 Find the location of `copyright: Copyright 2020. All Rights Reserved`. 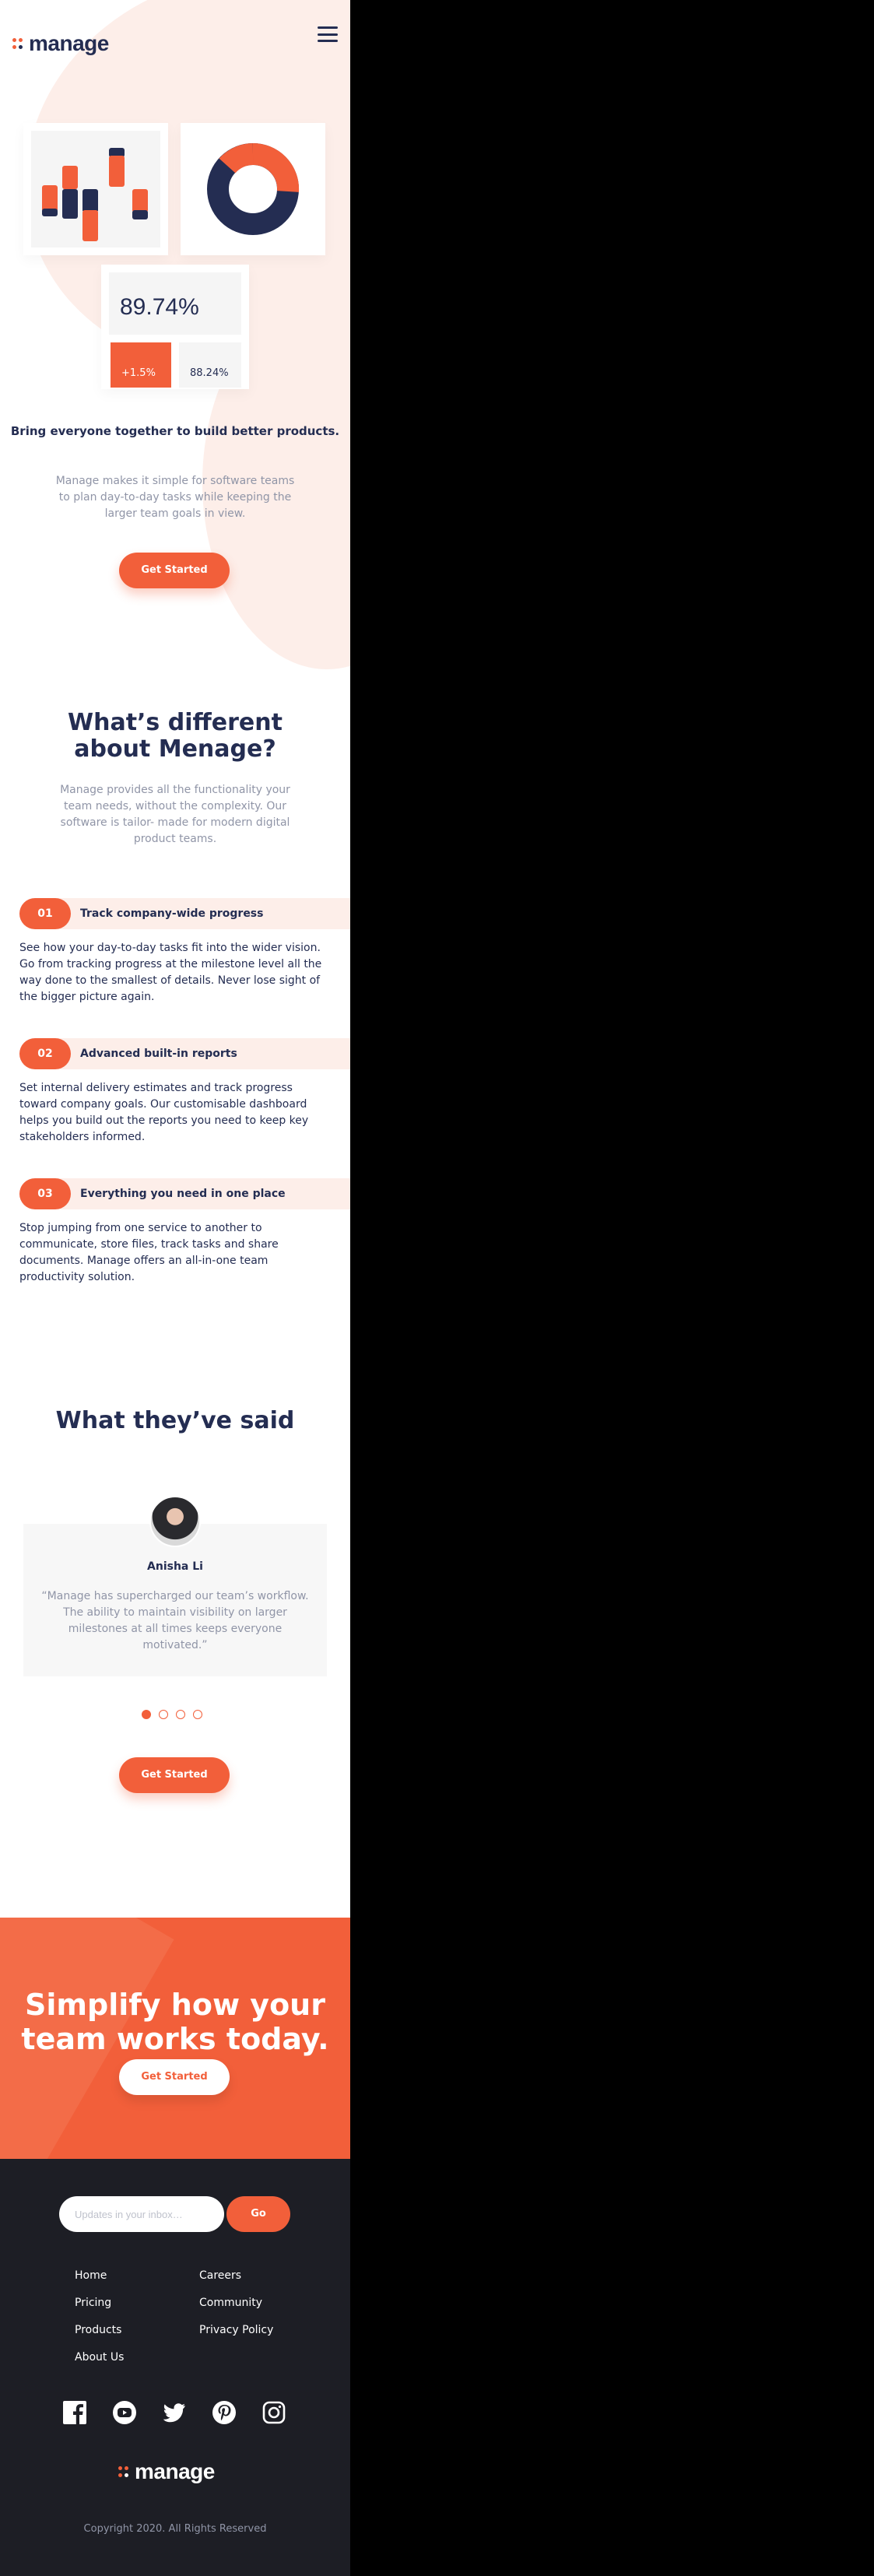

copyright: Copyright 2020. All Rights Reserved is located at coordinates (175, 2529).